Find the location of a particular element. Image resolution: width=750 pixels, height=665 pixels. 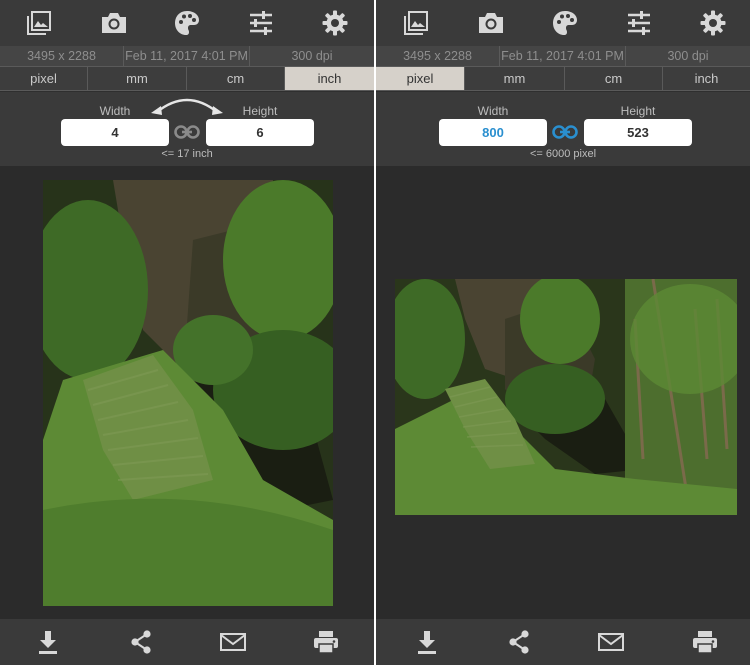

size-settings: Width Height 4 6 <= 17 inch is located at coordinates (187, 129).